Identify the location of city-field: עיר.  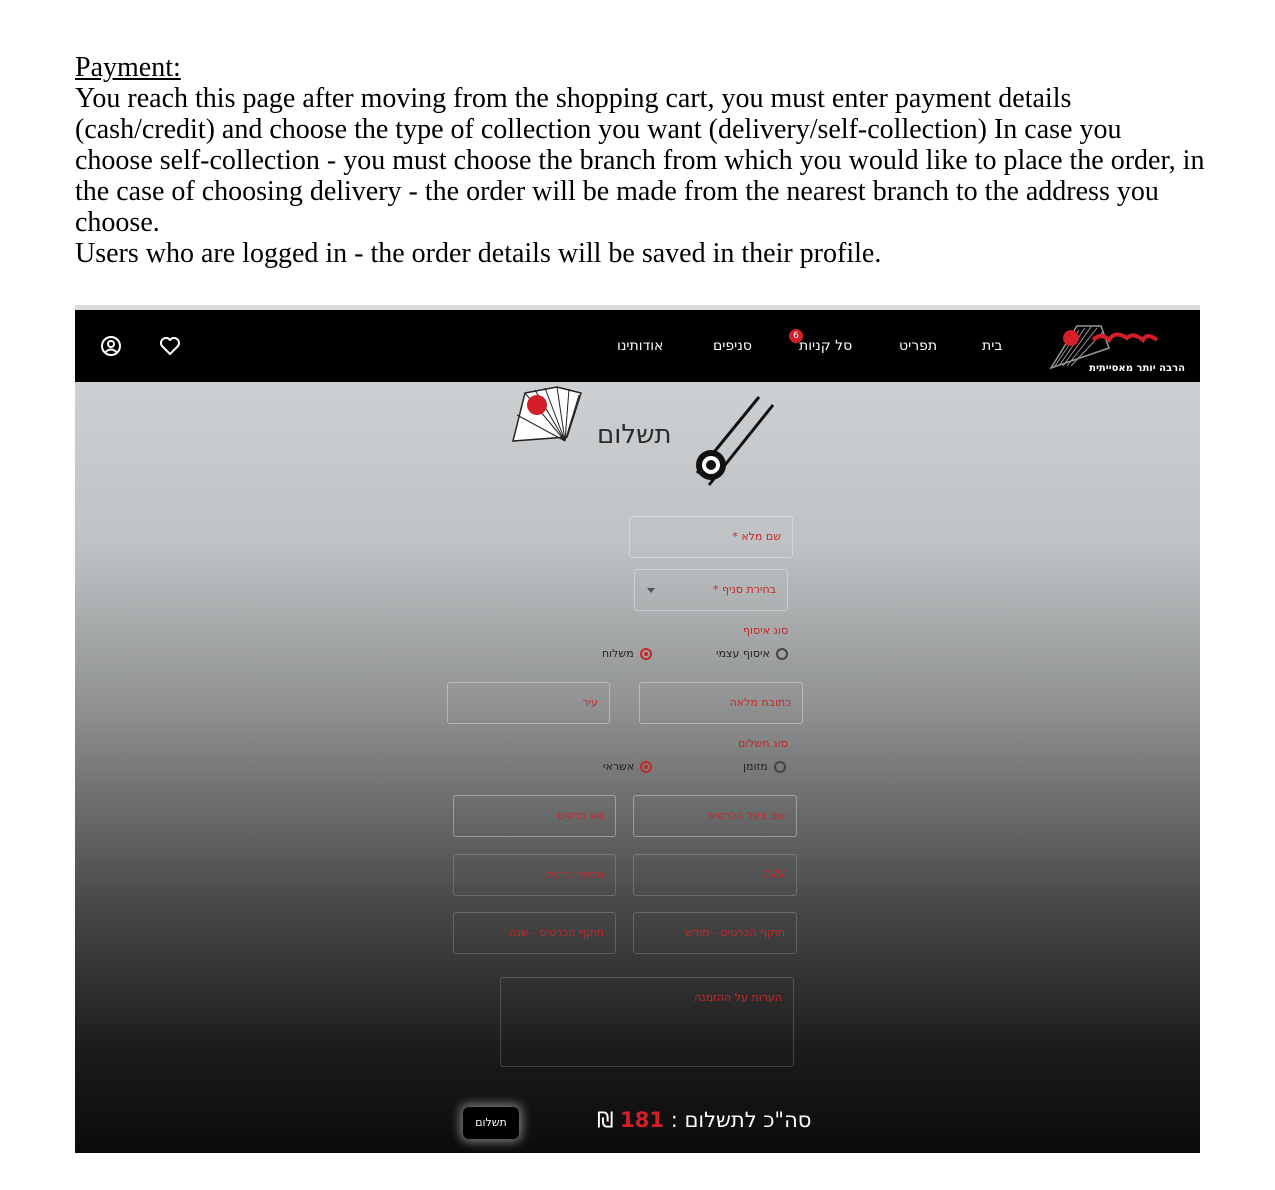
(528, 703).